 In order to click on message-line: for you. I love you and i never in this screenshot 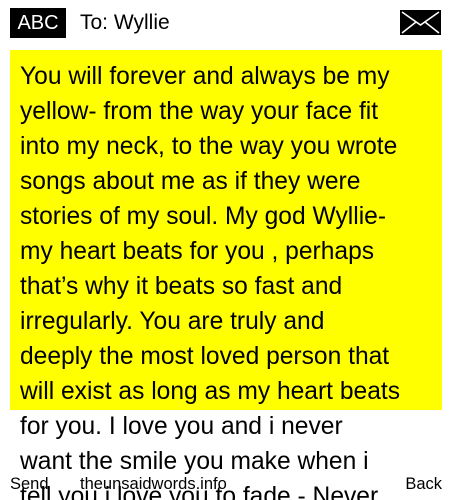, I will do `click(181, 426)`.